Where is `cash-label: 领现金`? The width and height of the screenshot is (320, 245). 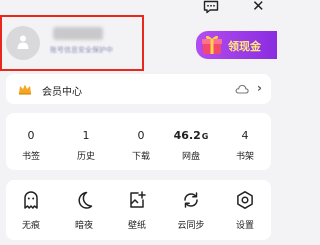 cash-label: 领现金 is located at coordinates (244, 46).